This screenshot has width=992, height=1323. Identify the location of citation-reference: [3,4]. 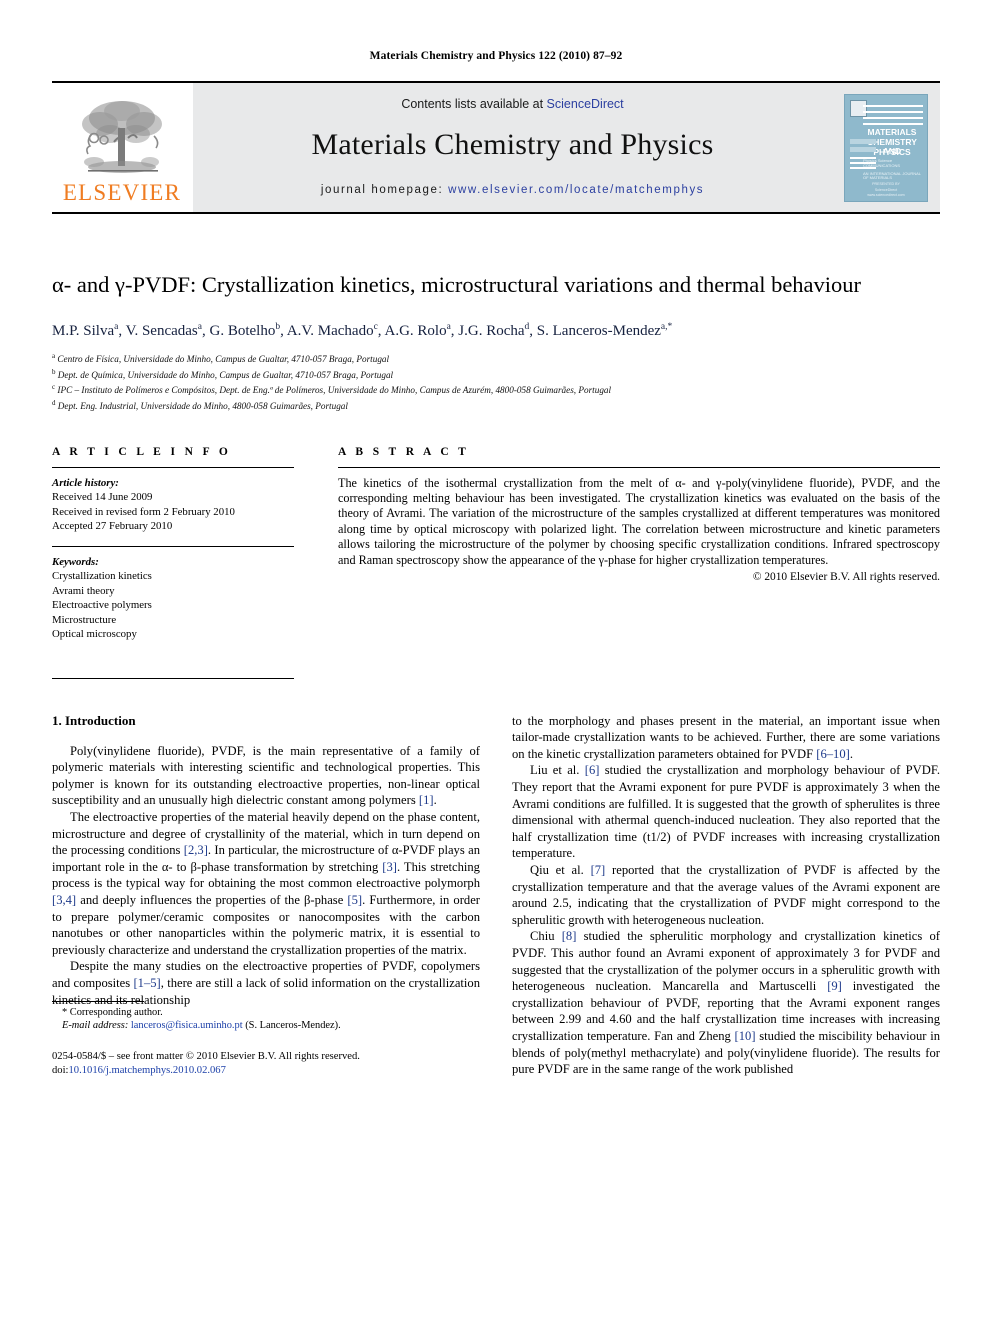
(64, 900).